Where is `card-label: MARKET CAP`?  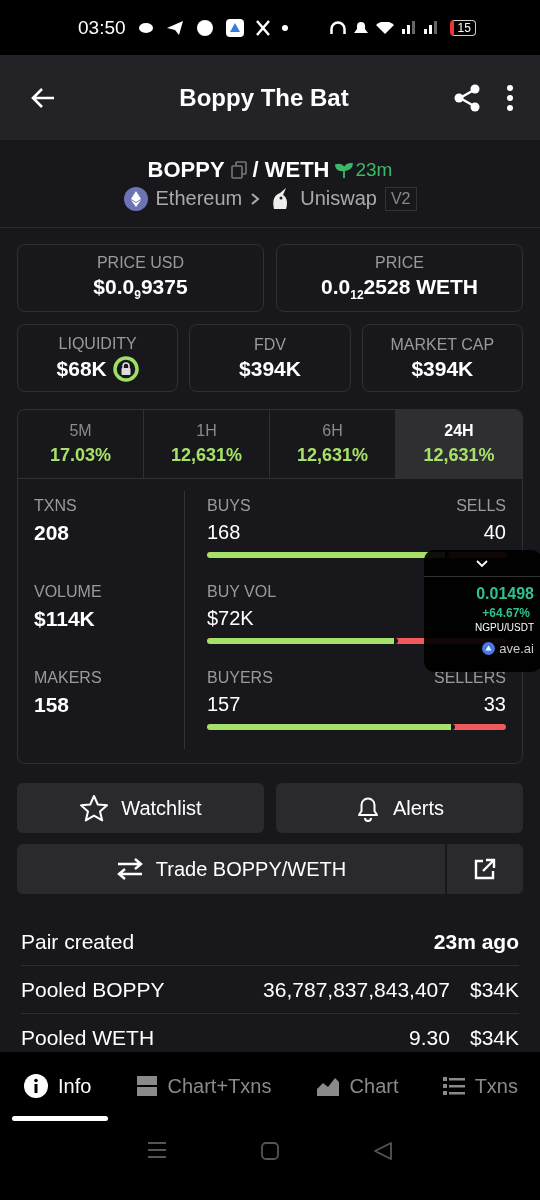
card-label: MARKET CAP is located at coordinates (442, 344).